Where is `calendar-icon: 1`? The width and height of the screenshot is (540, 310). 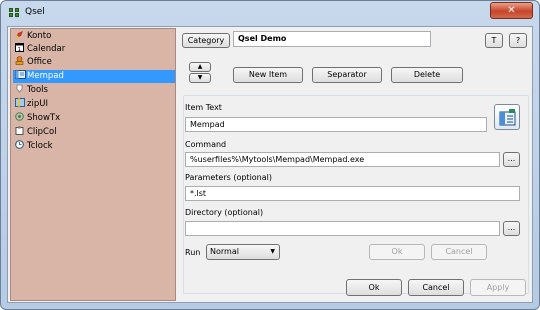
calendar-icon: 1 is located at coordinates (19, 48).